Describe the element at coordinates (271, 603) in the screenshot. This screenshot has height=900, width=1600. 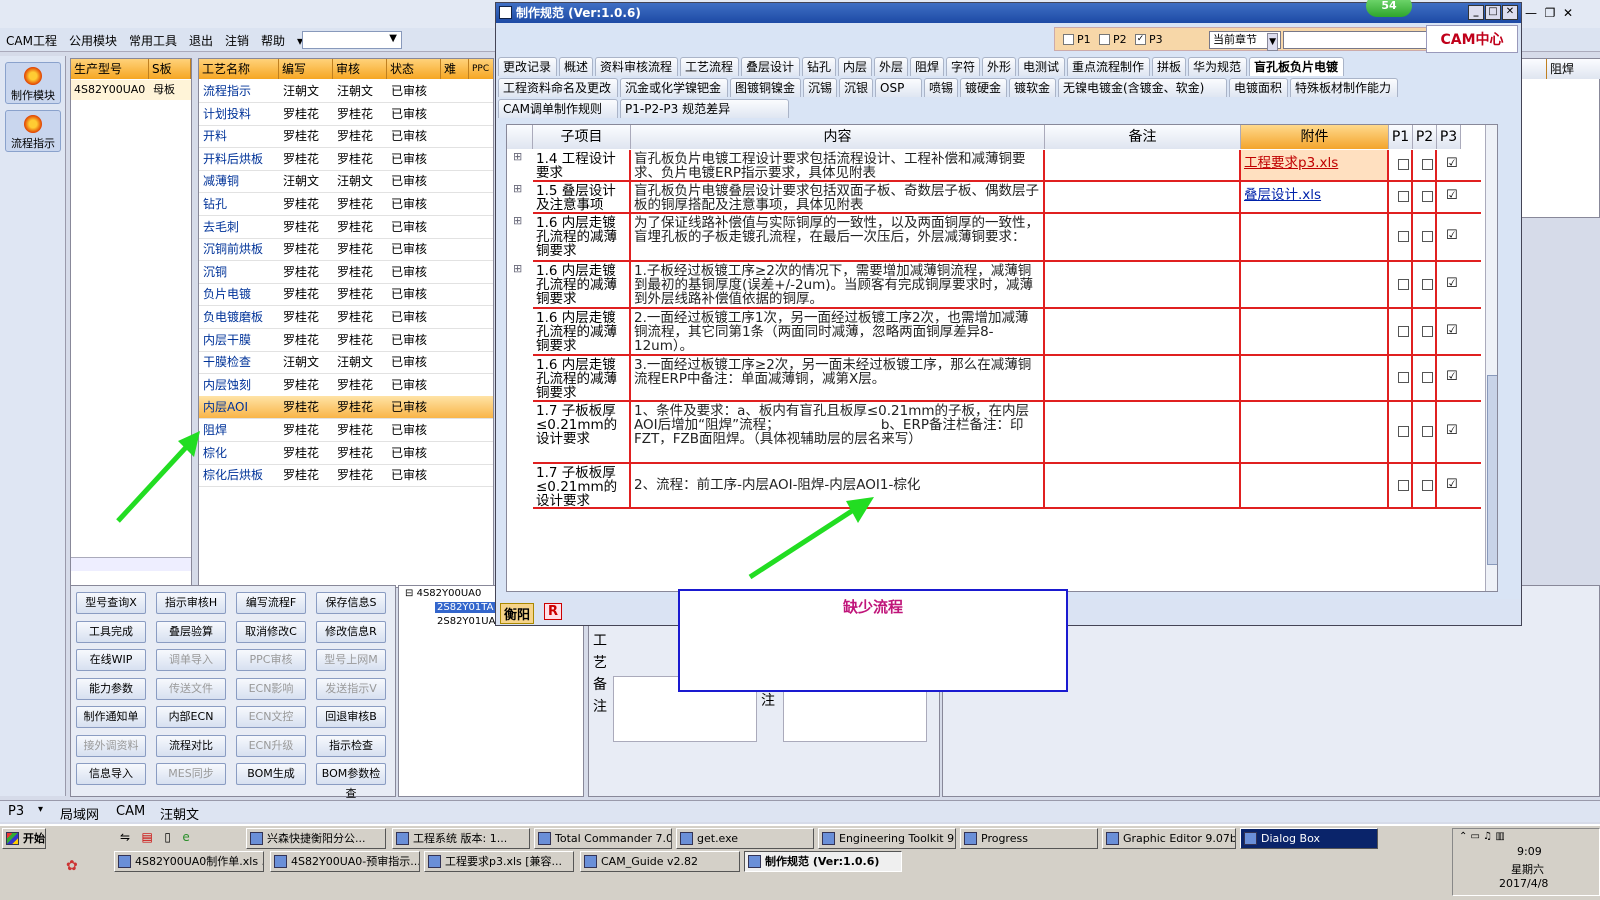
I see `function-button: 编写流程F` at that location.